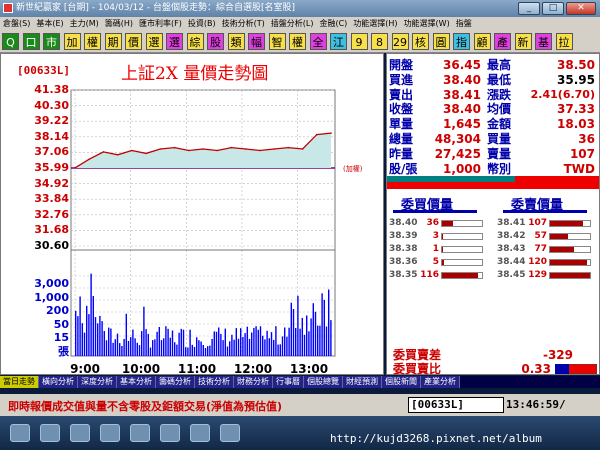  Describe the element at coordinates (417, 369) in the screenshot. I see `ratio-label: 委買賣比` at that location.